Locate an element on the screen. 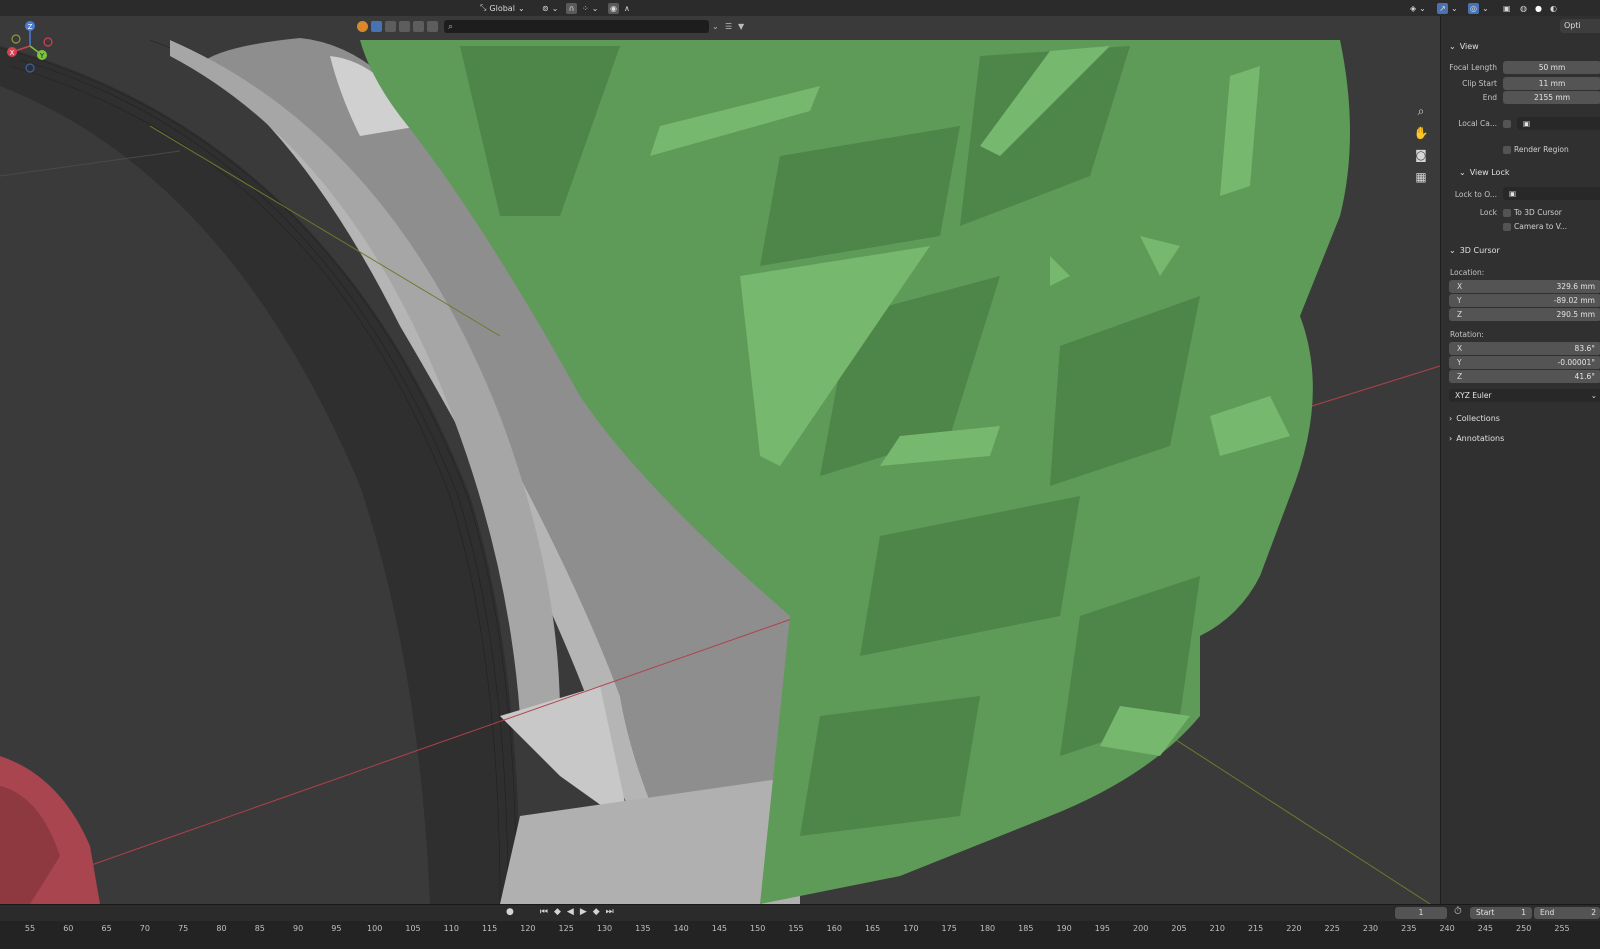  to-3d-cursor-label: To 3D Cursor is located at coordinates (1538, 212).